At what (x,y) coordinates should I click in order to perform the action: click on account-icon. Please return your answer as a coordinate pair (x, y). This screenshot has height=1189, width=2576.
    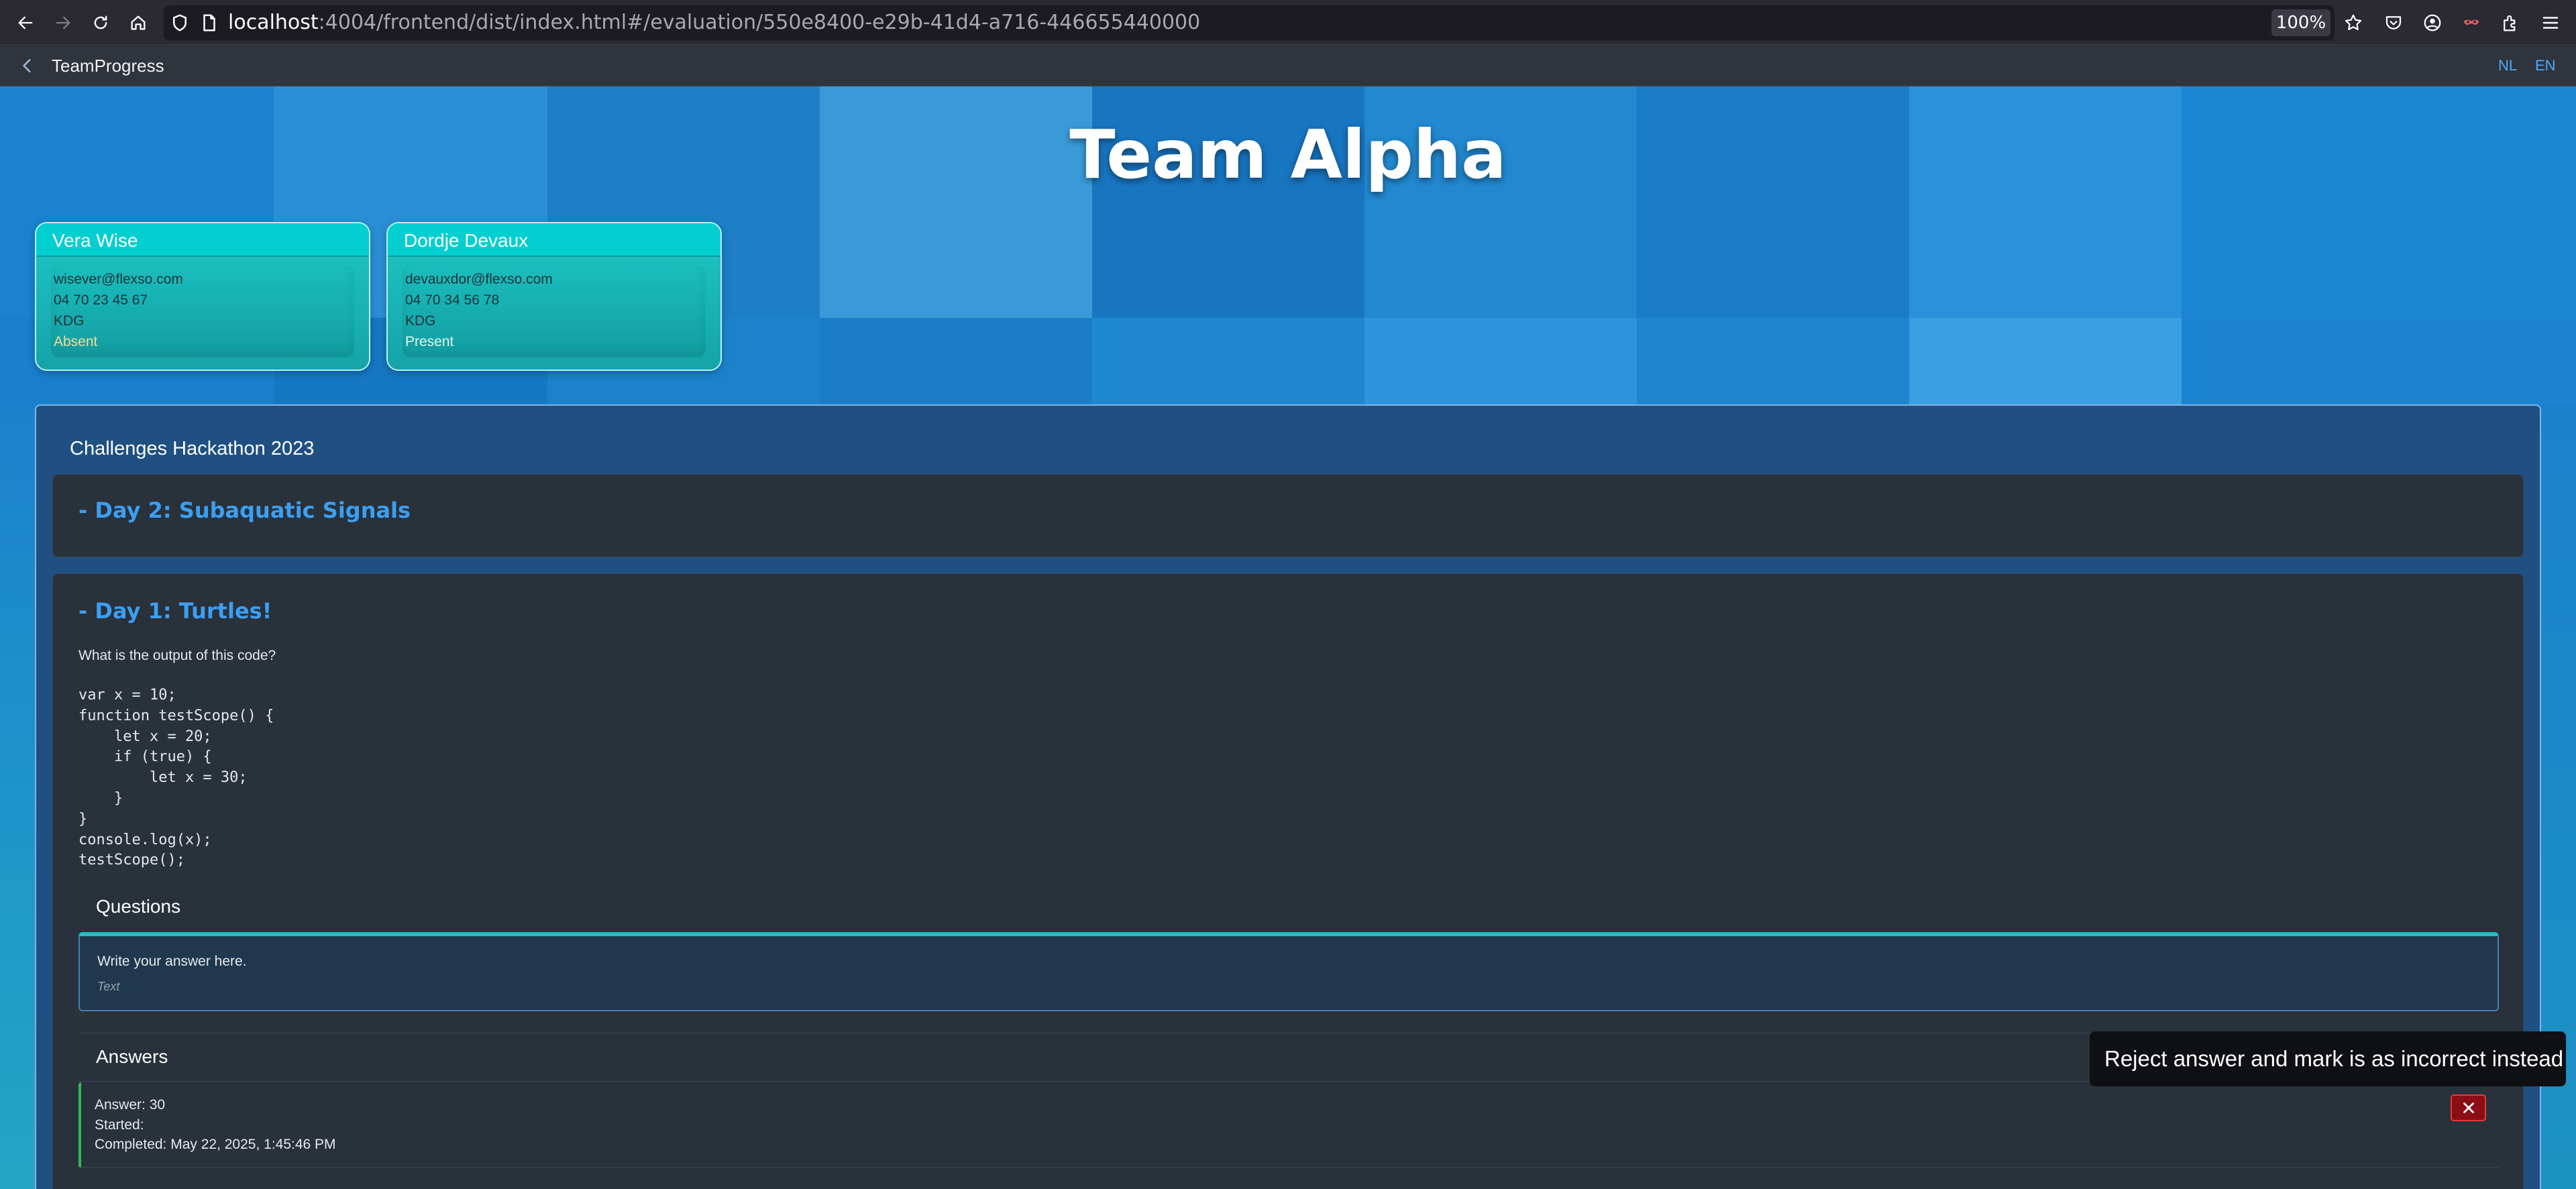
    Looking at the image, I should click on (2432, 23).